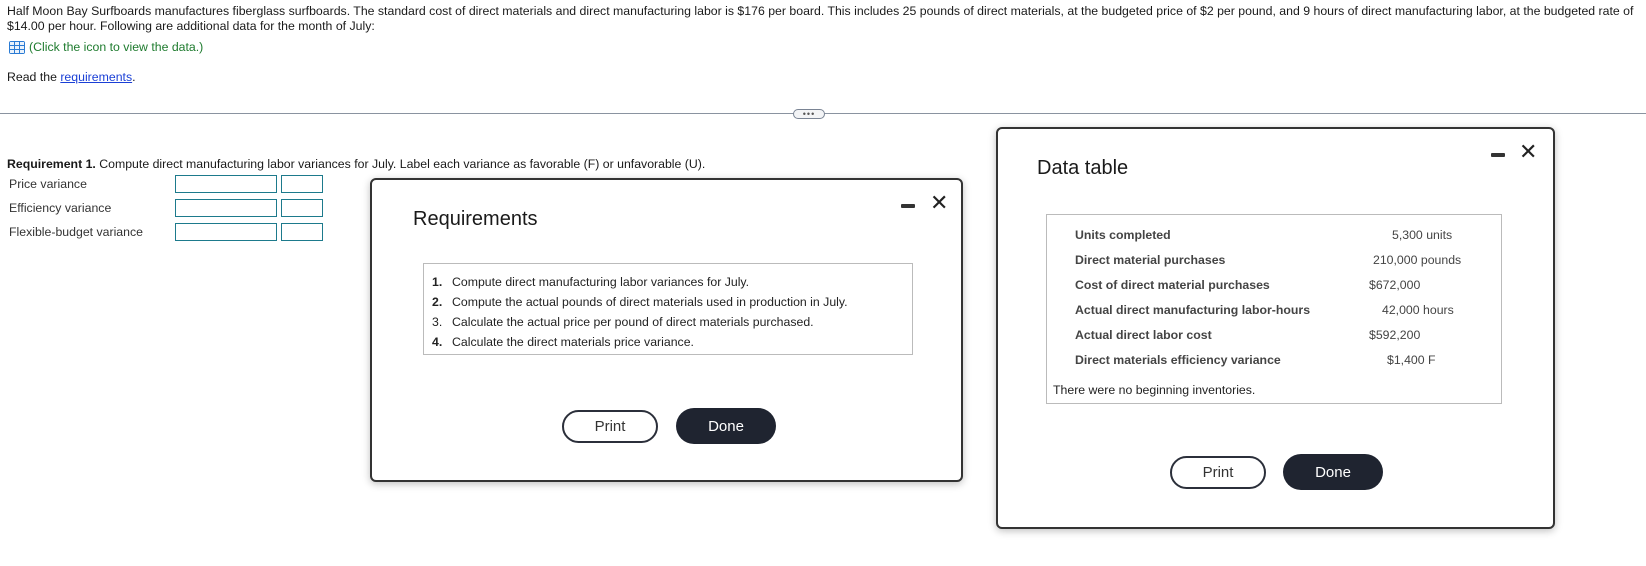 This screenshot has width=1646, height=566. I want to click on read-prefix: Read the, so click(34, 77).